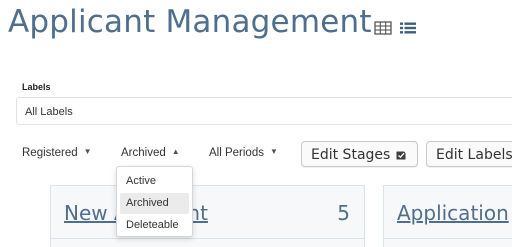 The width and height of the screenshot is (512, 247). Describe the element at coordinates (236, 153) in the screenshot. I see `periods-filter-label: All Periods` at that location.